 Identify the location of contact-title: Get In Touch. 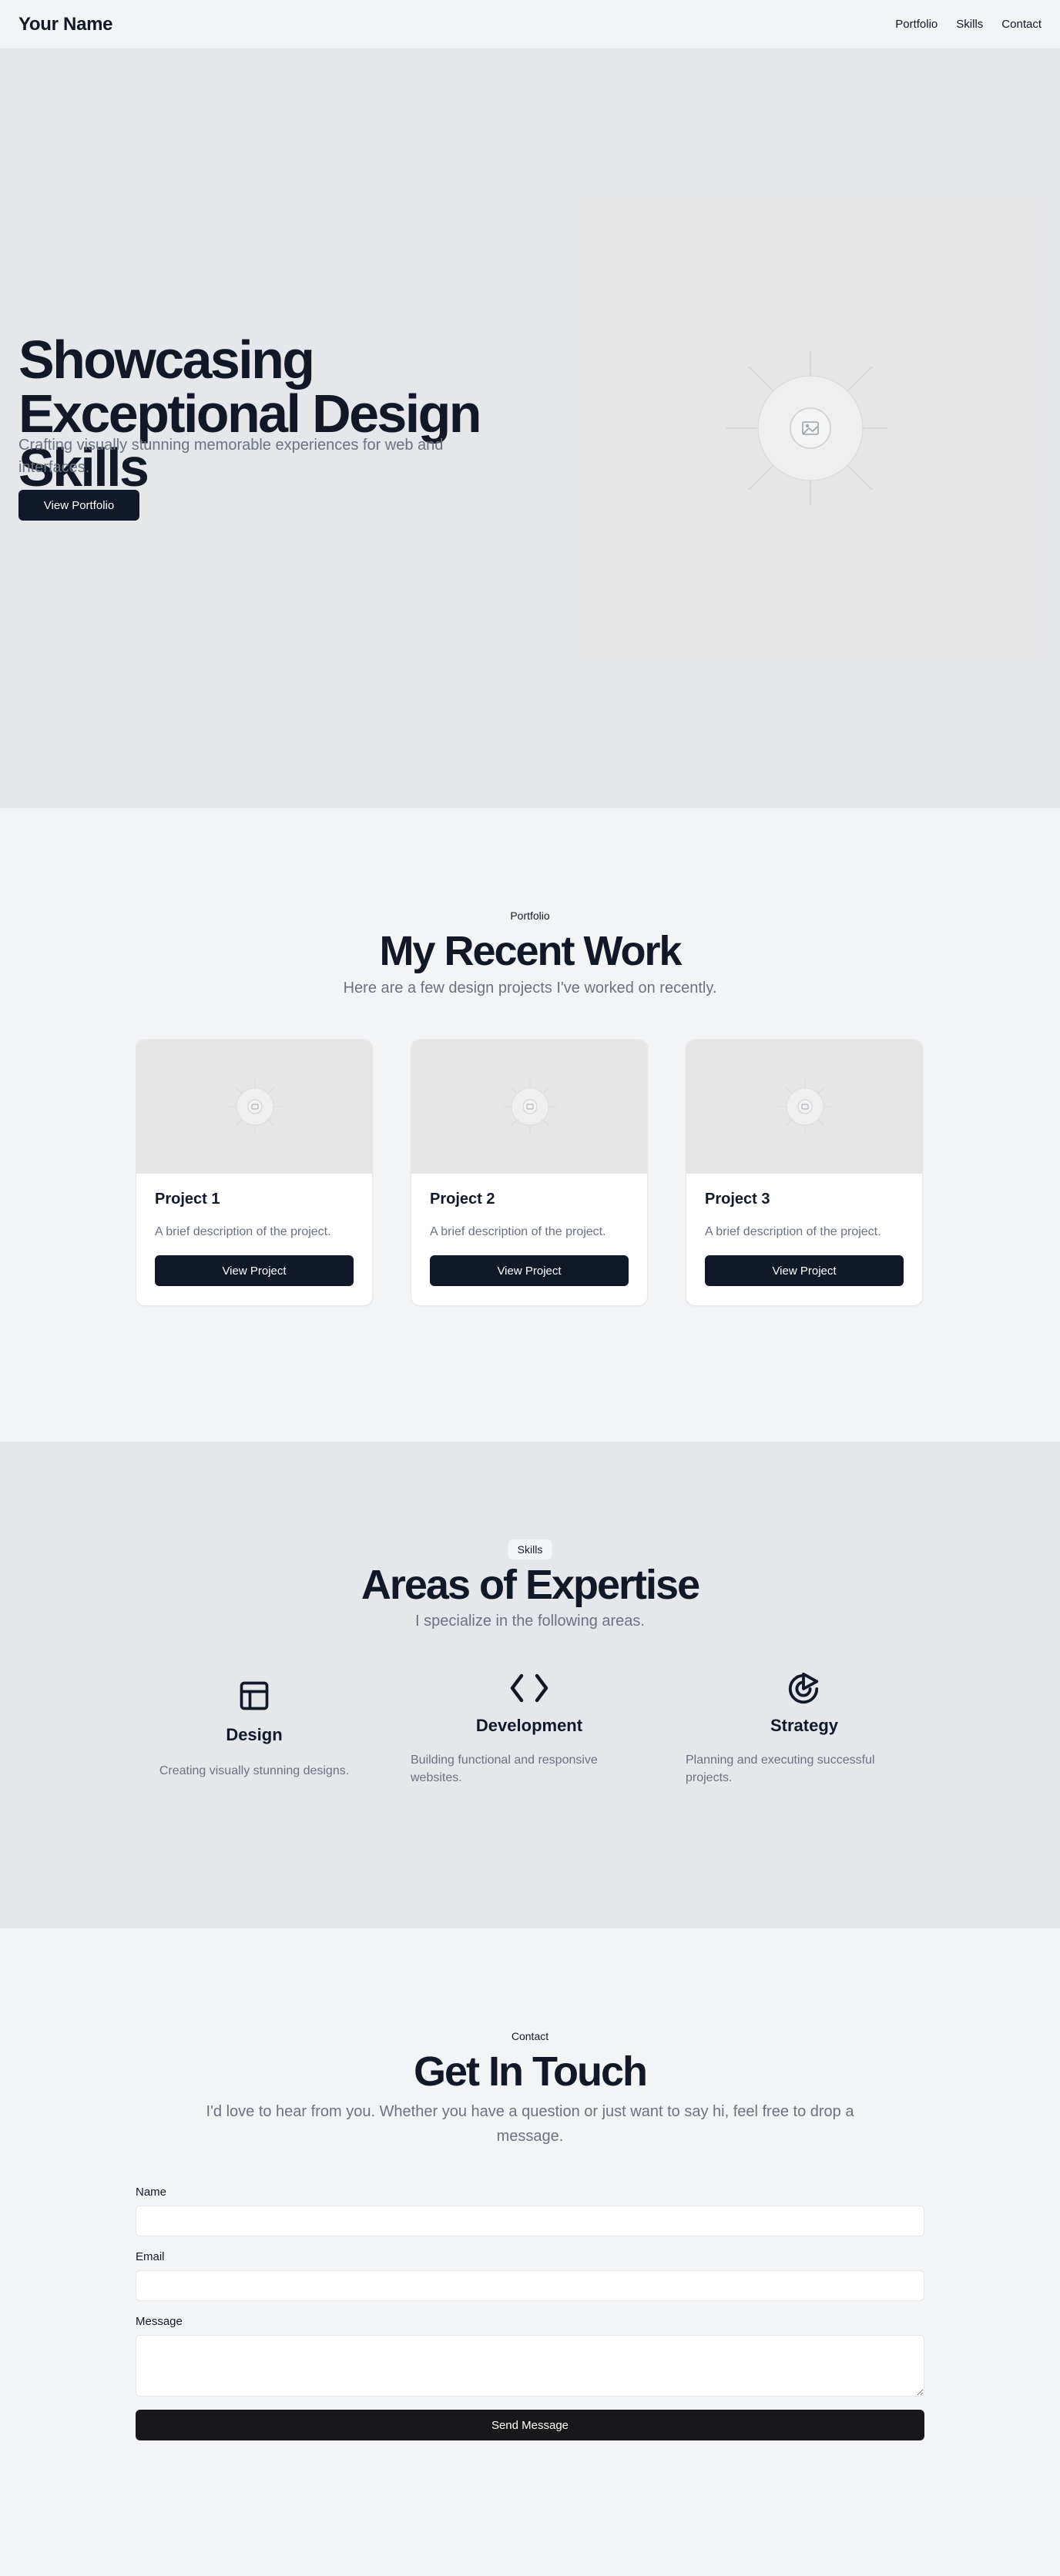
(531, 2071).